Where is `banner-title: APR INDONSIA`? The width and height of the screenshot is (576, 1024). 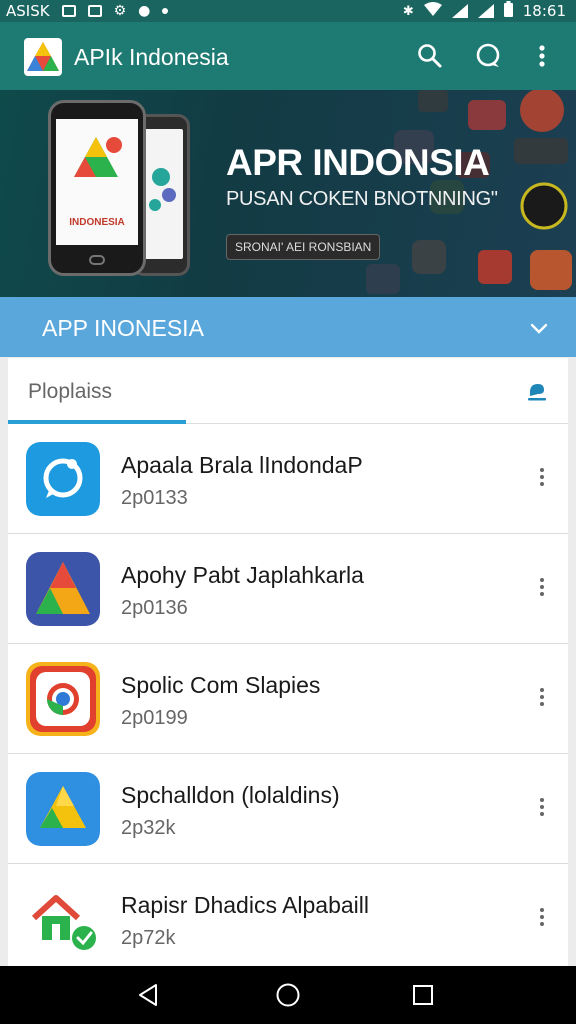 banner-title: APR INDONSIA is located at coordinates (358, 162).